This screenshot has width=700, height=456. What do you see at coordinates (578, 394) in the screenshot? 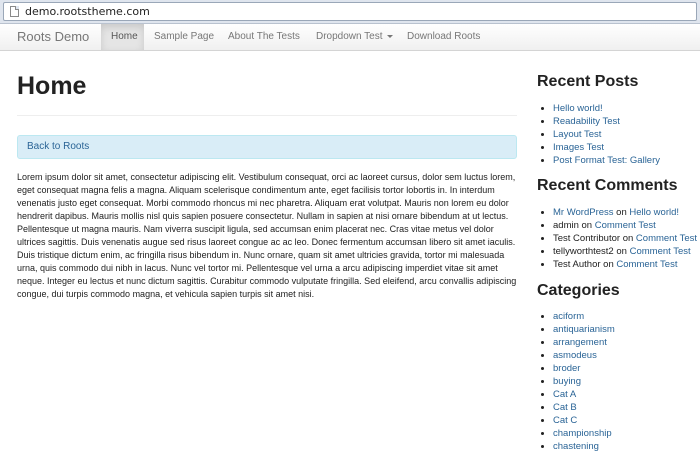
I see `list-item: Cat A` at bounding box center [578, 394].